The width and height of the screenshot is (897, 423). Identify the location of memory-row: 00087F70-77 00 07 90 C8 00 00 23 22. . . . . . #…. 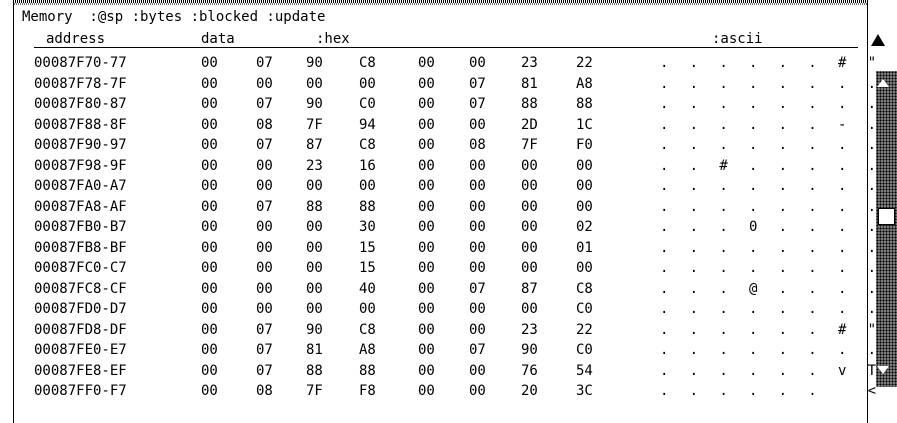
(438, 63).